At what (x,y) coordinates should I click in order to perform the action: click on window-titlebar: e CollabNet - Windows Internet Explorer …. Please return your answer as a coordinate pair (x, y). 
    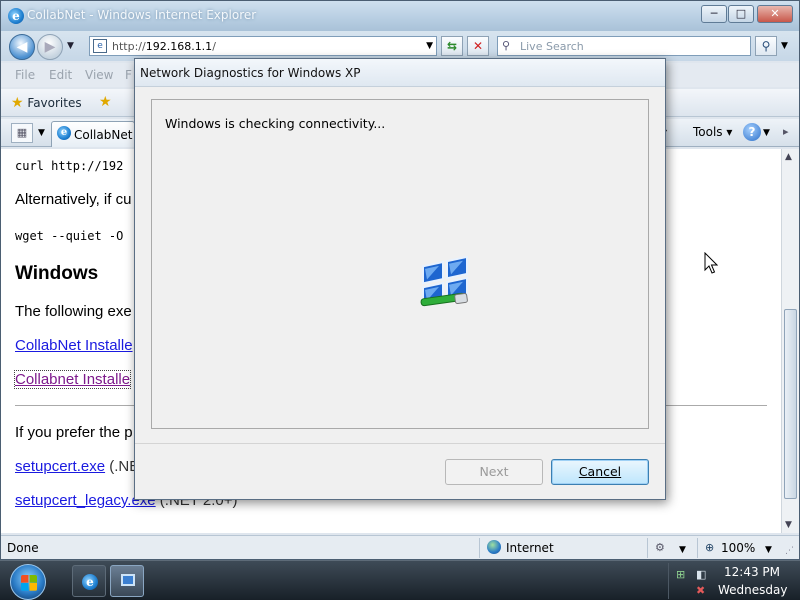
    Looking at the image, I should click on (400, 16).